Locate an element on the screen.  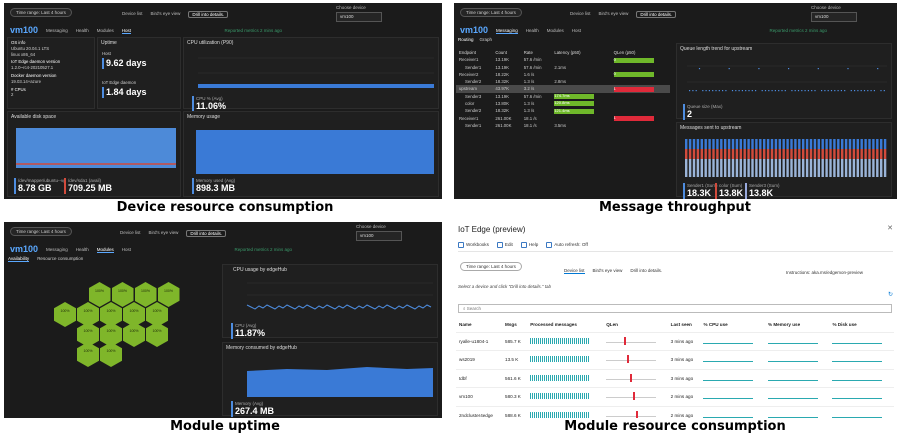
device-row: vm100 580.3 K 2 mins ago is located at coordinates (675, 397).